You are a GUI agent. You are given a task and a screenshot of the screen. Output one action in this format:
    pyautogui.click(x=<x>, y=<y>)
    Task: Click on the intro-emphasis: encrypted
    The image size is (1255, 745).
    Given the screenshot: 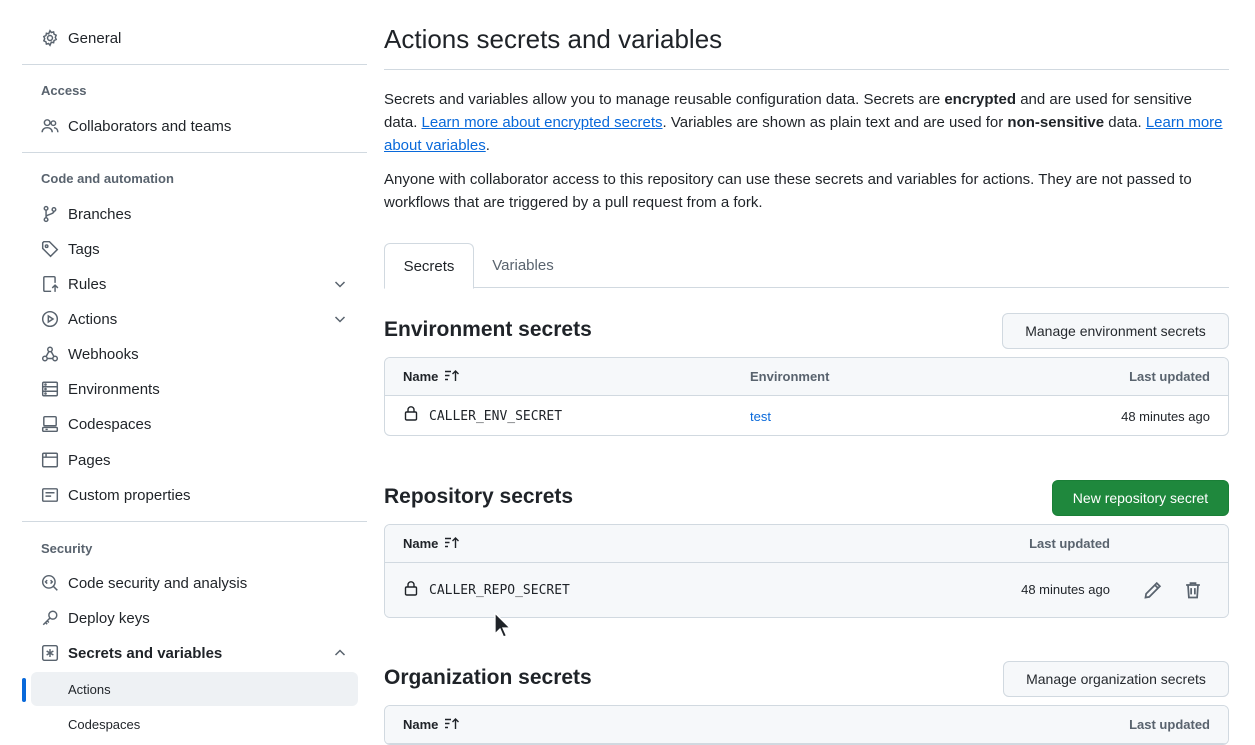 What is the action you would take?
    pyautogui.click(x=980, y=99)
    